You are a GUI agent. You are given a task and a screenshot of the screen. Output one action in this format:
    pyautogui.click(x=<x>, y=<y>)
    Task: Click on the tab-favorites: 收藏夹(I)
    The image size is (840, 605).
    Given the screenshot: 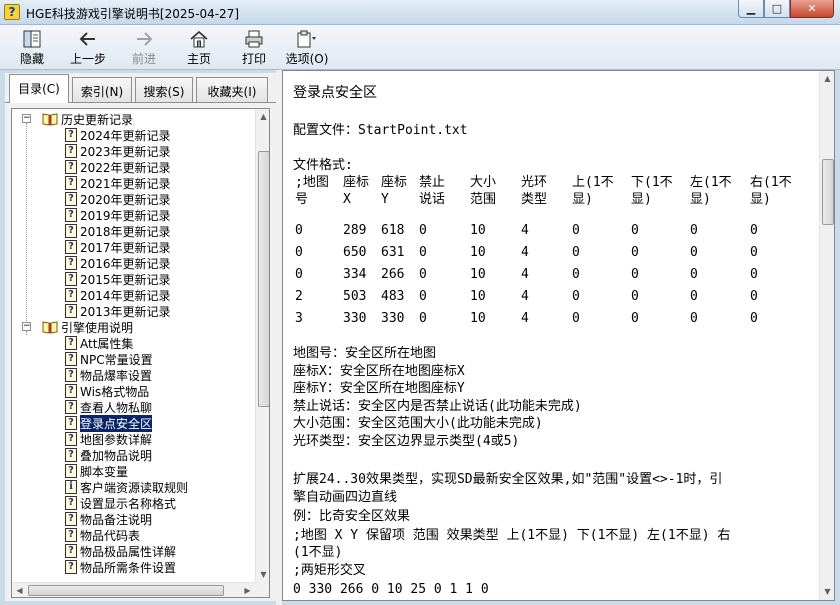 What is the action you would take?
    pyautogui.click(x=232, y=89)
    